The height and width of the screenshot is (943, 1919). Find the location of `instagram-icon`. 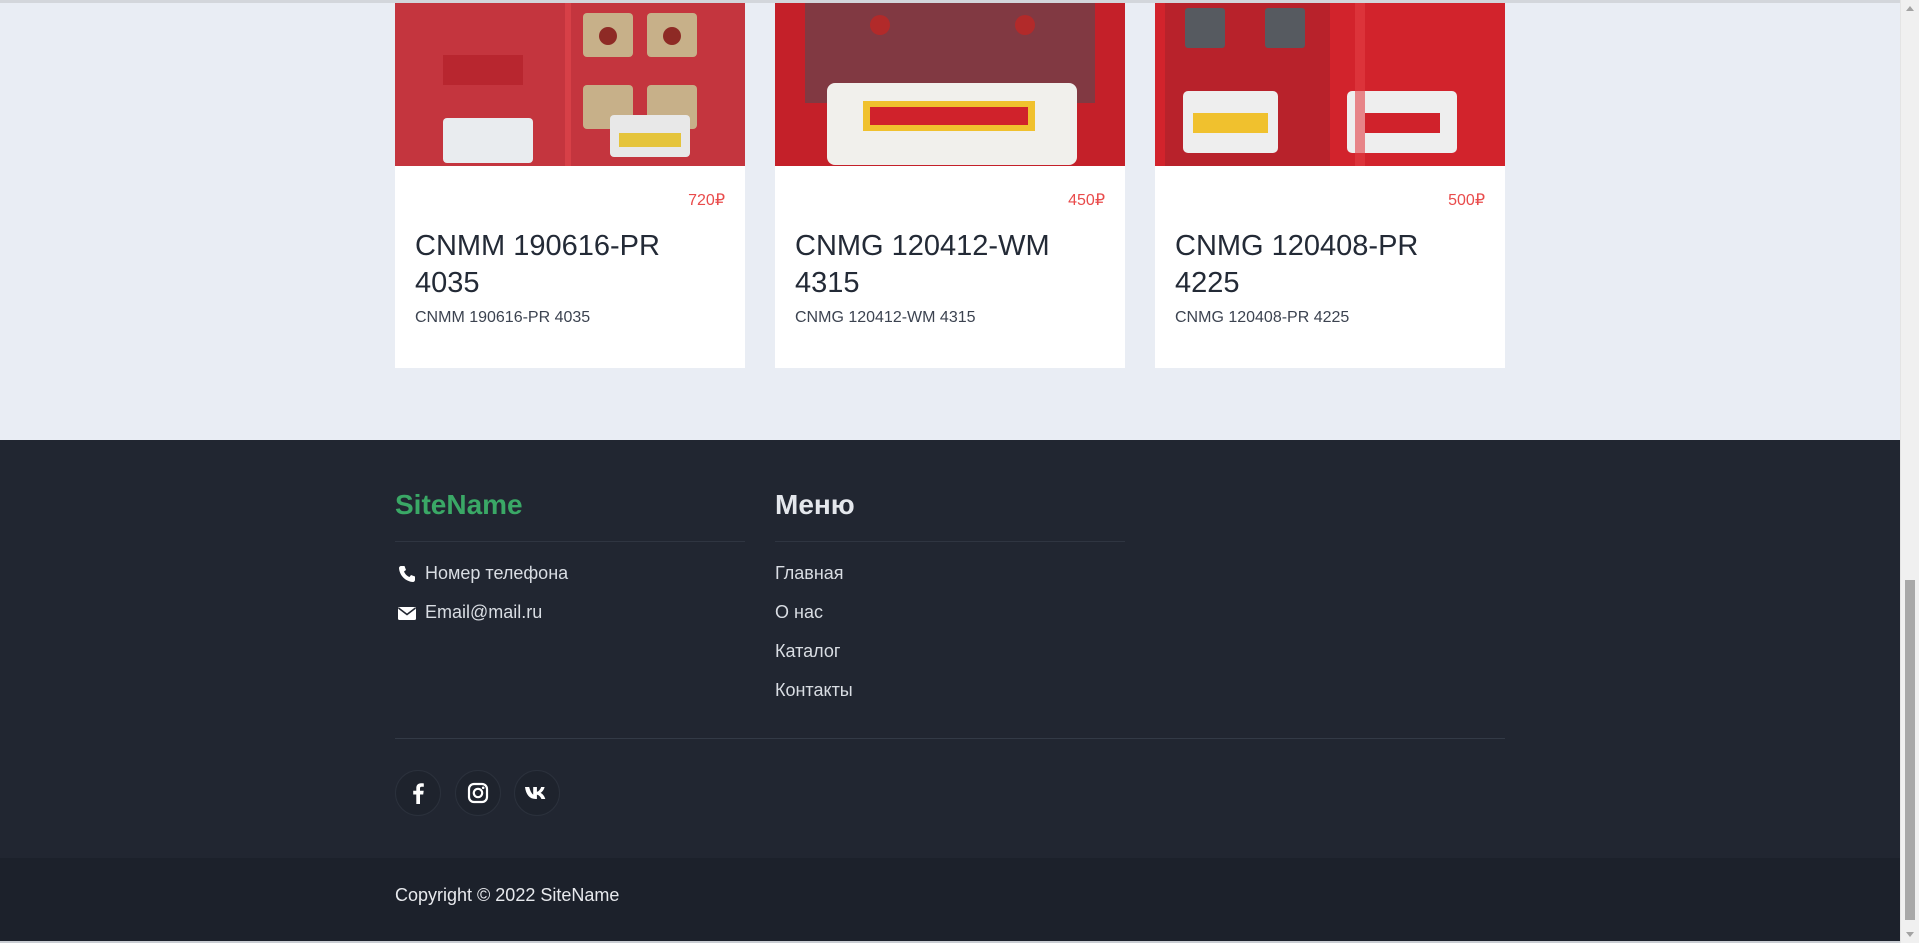

instagram-icon is located at coordinates (478, 793).